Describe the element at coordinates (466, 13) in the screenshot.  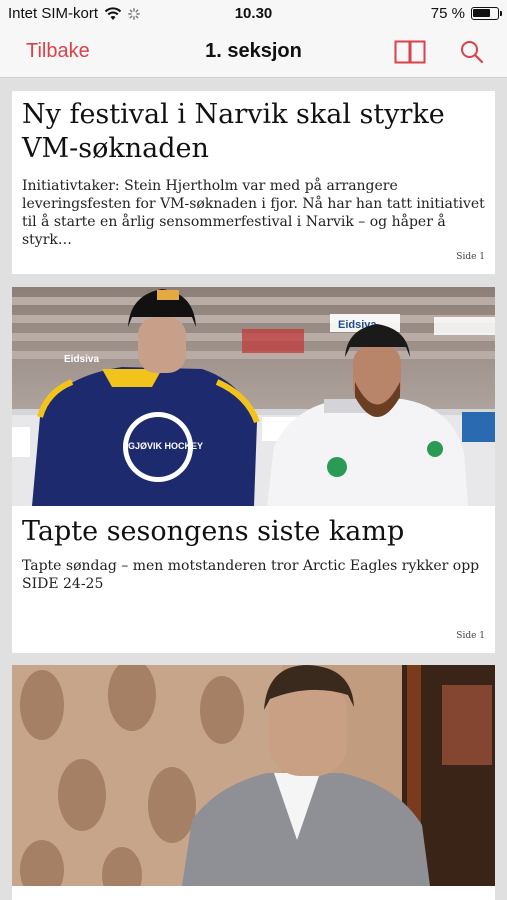
I see `status-right: 75 %` at that location.